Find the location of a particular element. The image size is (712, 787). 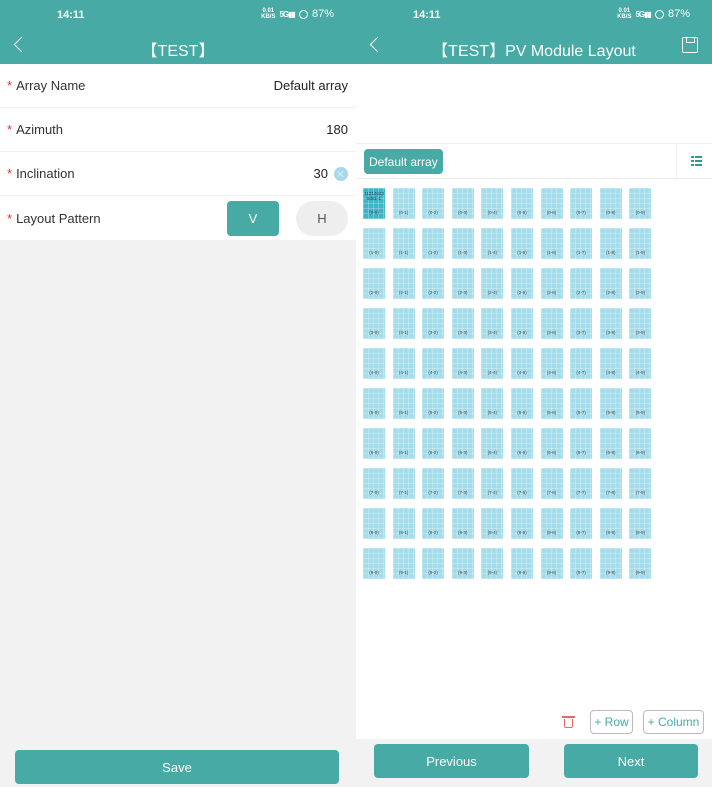

module-cell-1-1: (1-1) is located at coordinates (403, 243).